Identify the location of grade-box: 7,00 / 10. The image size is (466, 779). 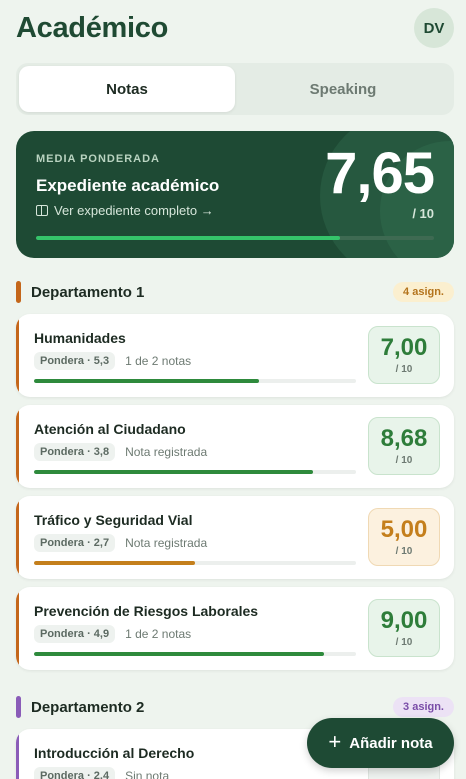
(404, 355).